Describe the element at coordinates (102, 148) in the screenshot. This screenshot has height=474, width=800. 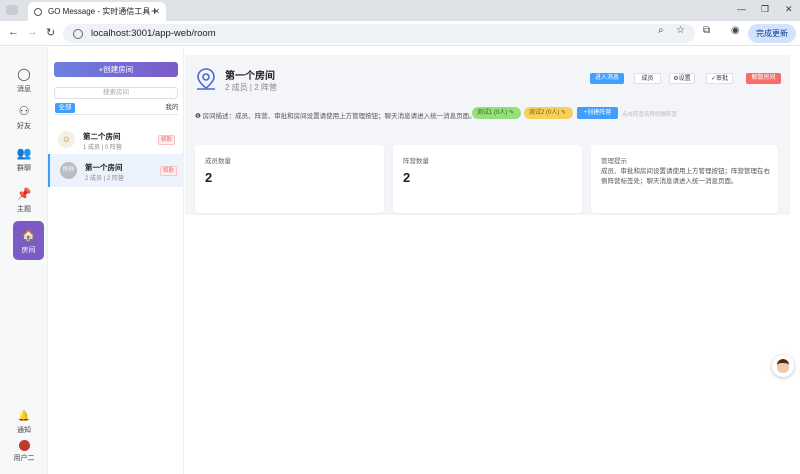
I see `room-meta: 1 成员 | 0 阵营` at that location.